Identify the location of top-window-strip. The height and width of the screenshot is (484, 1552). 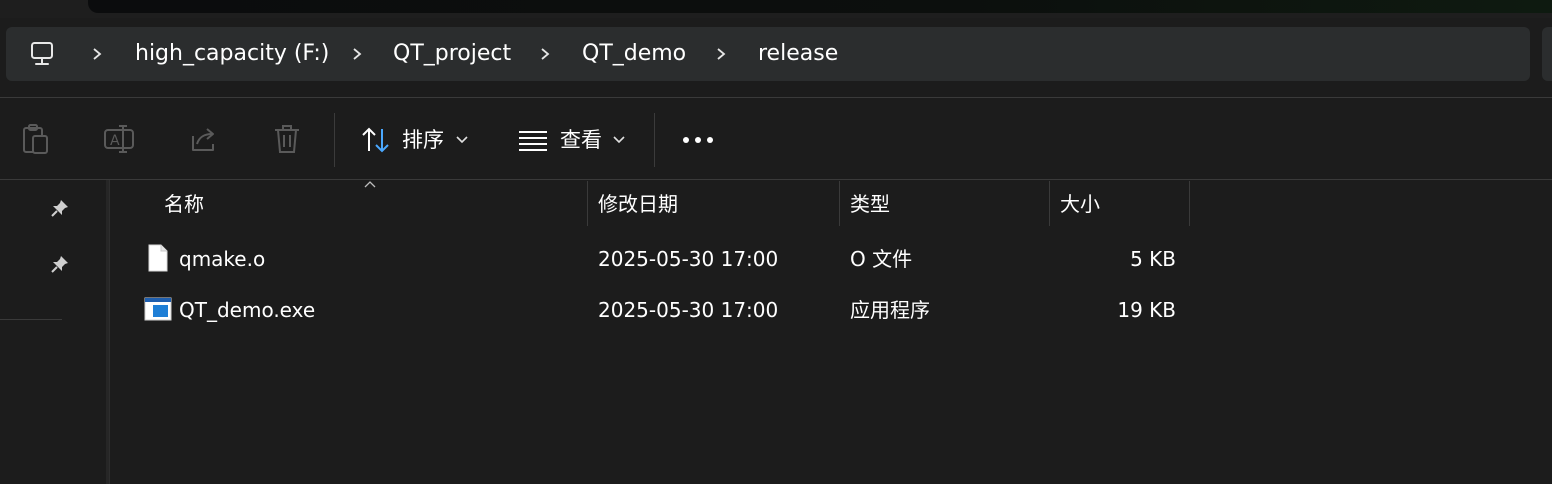
(776, 9).